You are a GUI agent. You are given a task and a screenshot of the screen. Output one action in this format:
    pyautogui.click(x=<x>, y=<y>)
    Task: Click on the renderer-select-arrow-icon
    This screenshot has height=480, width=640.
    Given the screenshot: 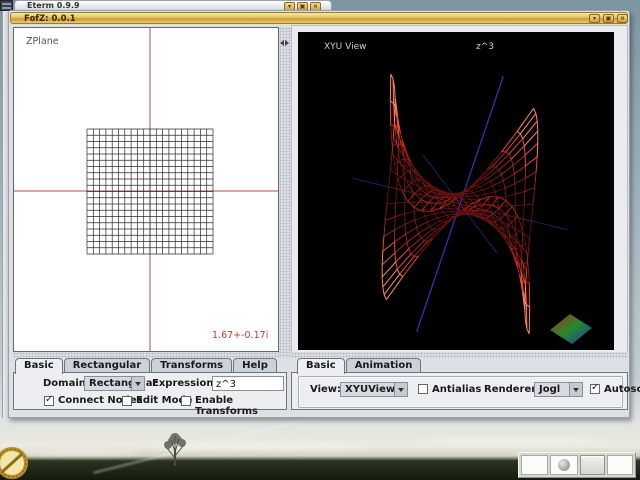 What is the action you would take?
    pyautogui.click(x=576, y=389)
    